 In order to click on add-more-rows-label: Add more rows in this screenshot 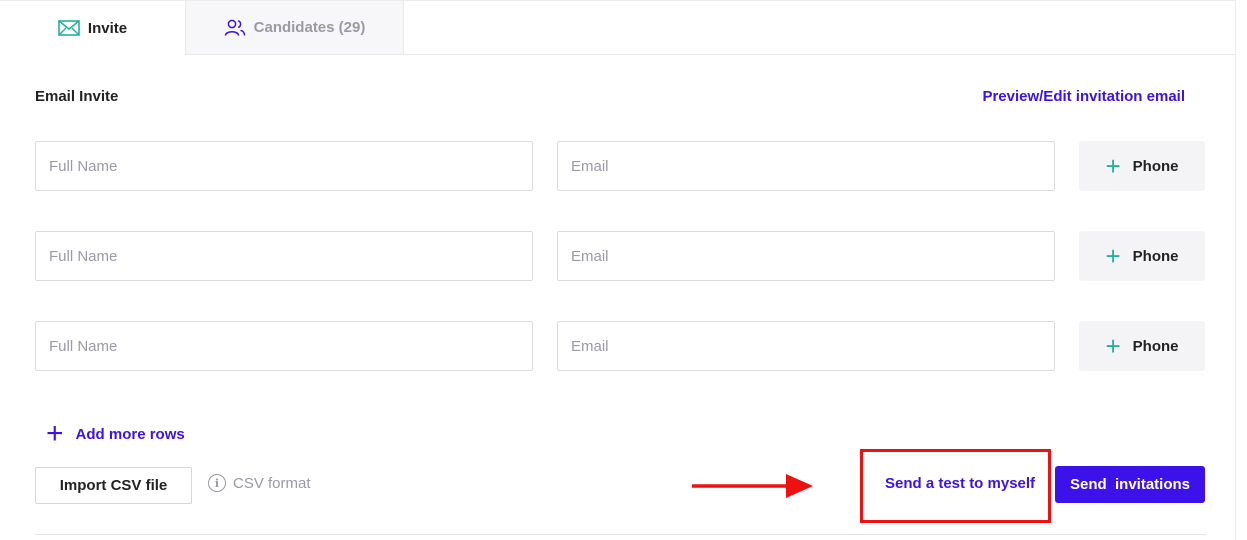, I will do `click(130, 434)`.